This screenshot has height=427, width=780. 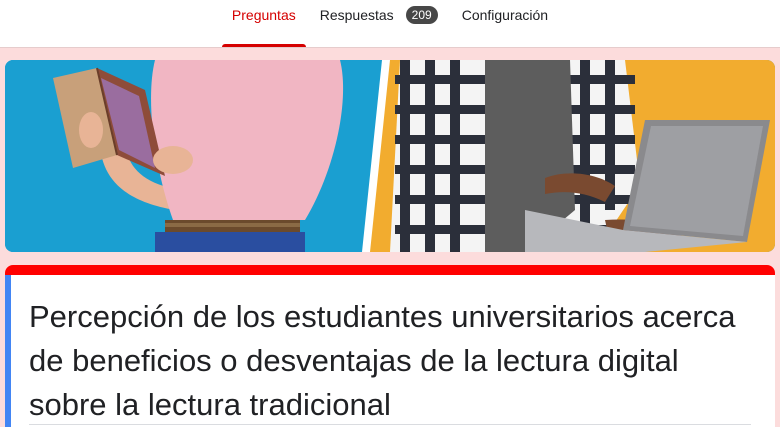 I want to click on tab-responses: Respuestas 209, so click(x=379, y=19).